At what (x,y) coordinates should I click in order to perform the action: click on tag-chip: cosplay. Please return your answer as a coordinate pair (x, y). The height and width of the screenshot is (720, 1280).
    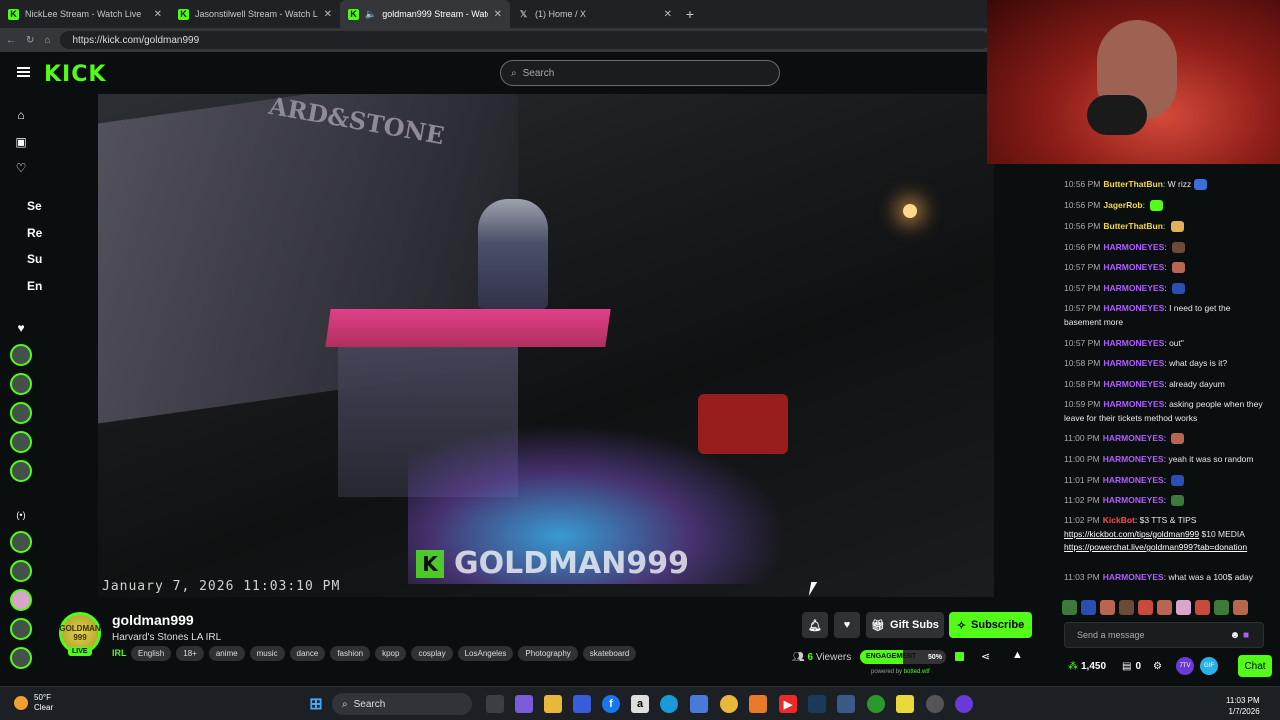
    Looking at the image, I should click on (432, 653).